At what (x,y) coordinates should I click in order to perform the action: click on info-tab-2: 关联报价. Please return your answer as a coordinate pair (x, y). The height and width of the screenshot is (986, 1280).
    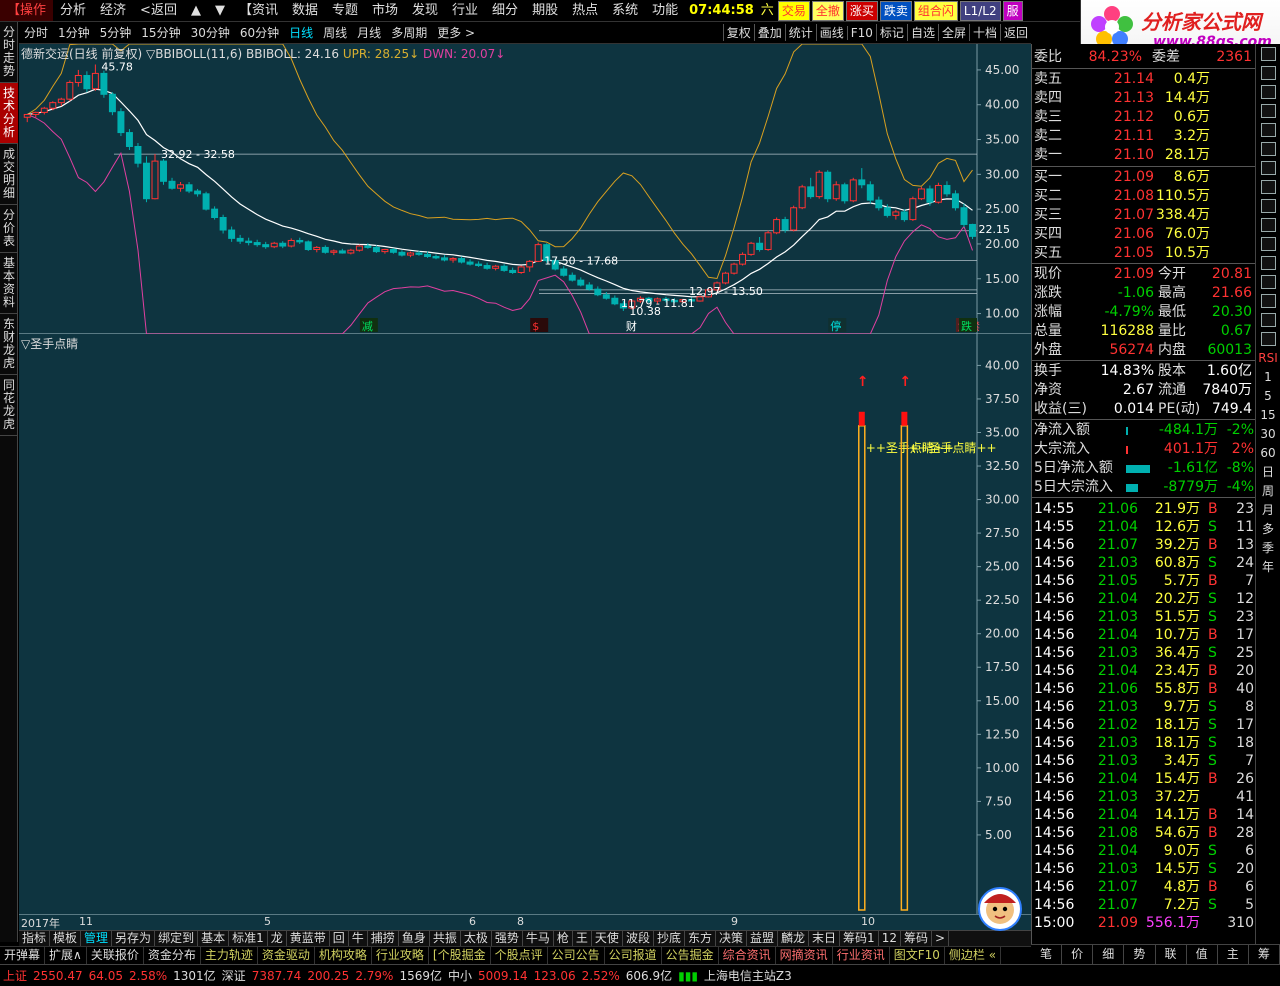
    Looking at the image, I should click on (115, 955).